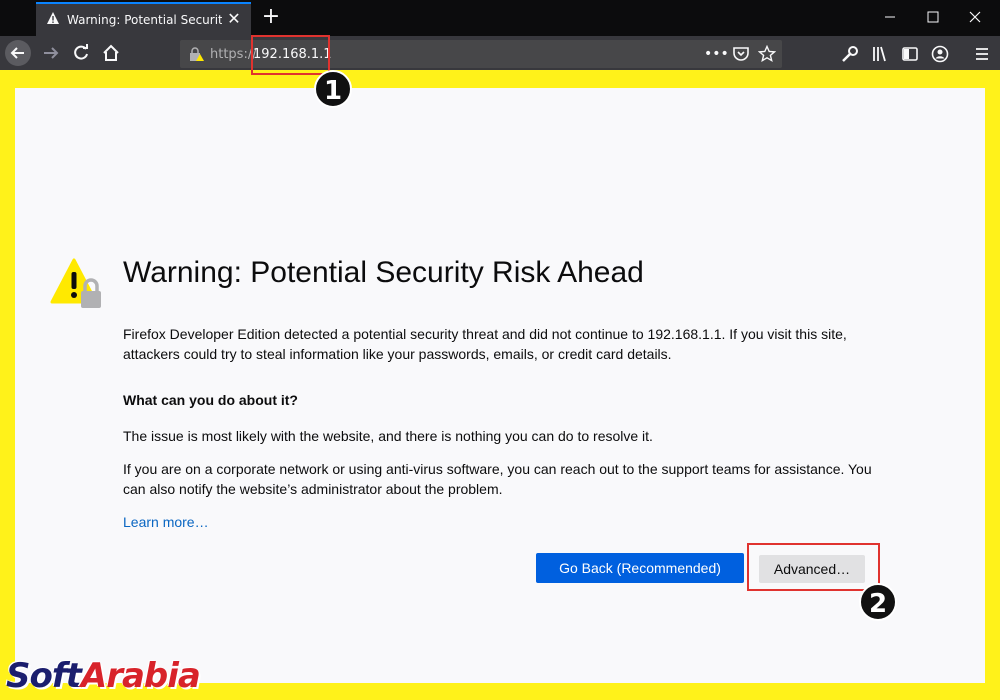  What do you see at coordinates (290, 55) in the screenshot?
I see `annotation-box-url` at bounding box center [290, 55].